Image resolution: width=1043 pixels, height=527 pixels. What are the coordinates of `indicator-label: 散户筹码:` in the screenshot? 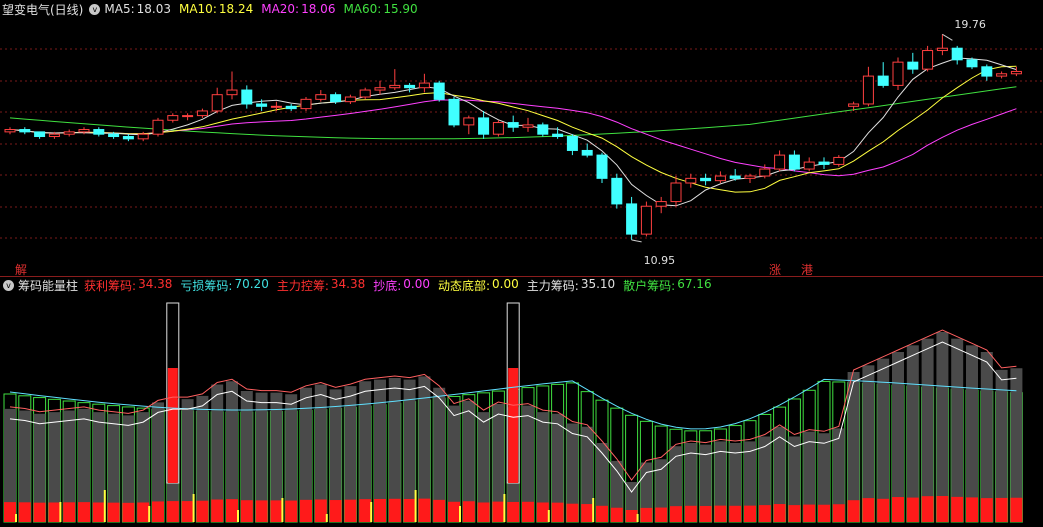 It's located at (649, 285).